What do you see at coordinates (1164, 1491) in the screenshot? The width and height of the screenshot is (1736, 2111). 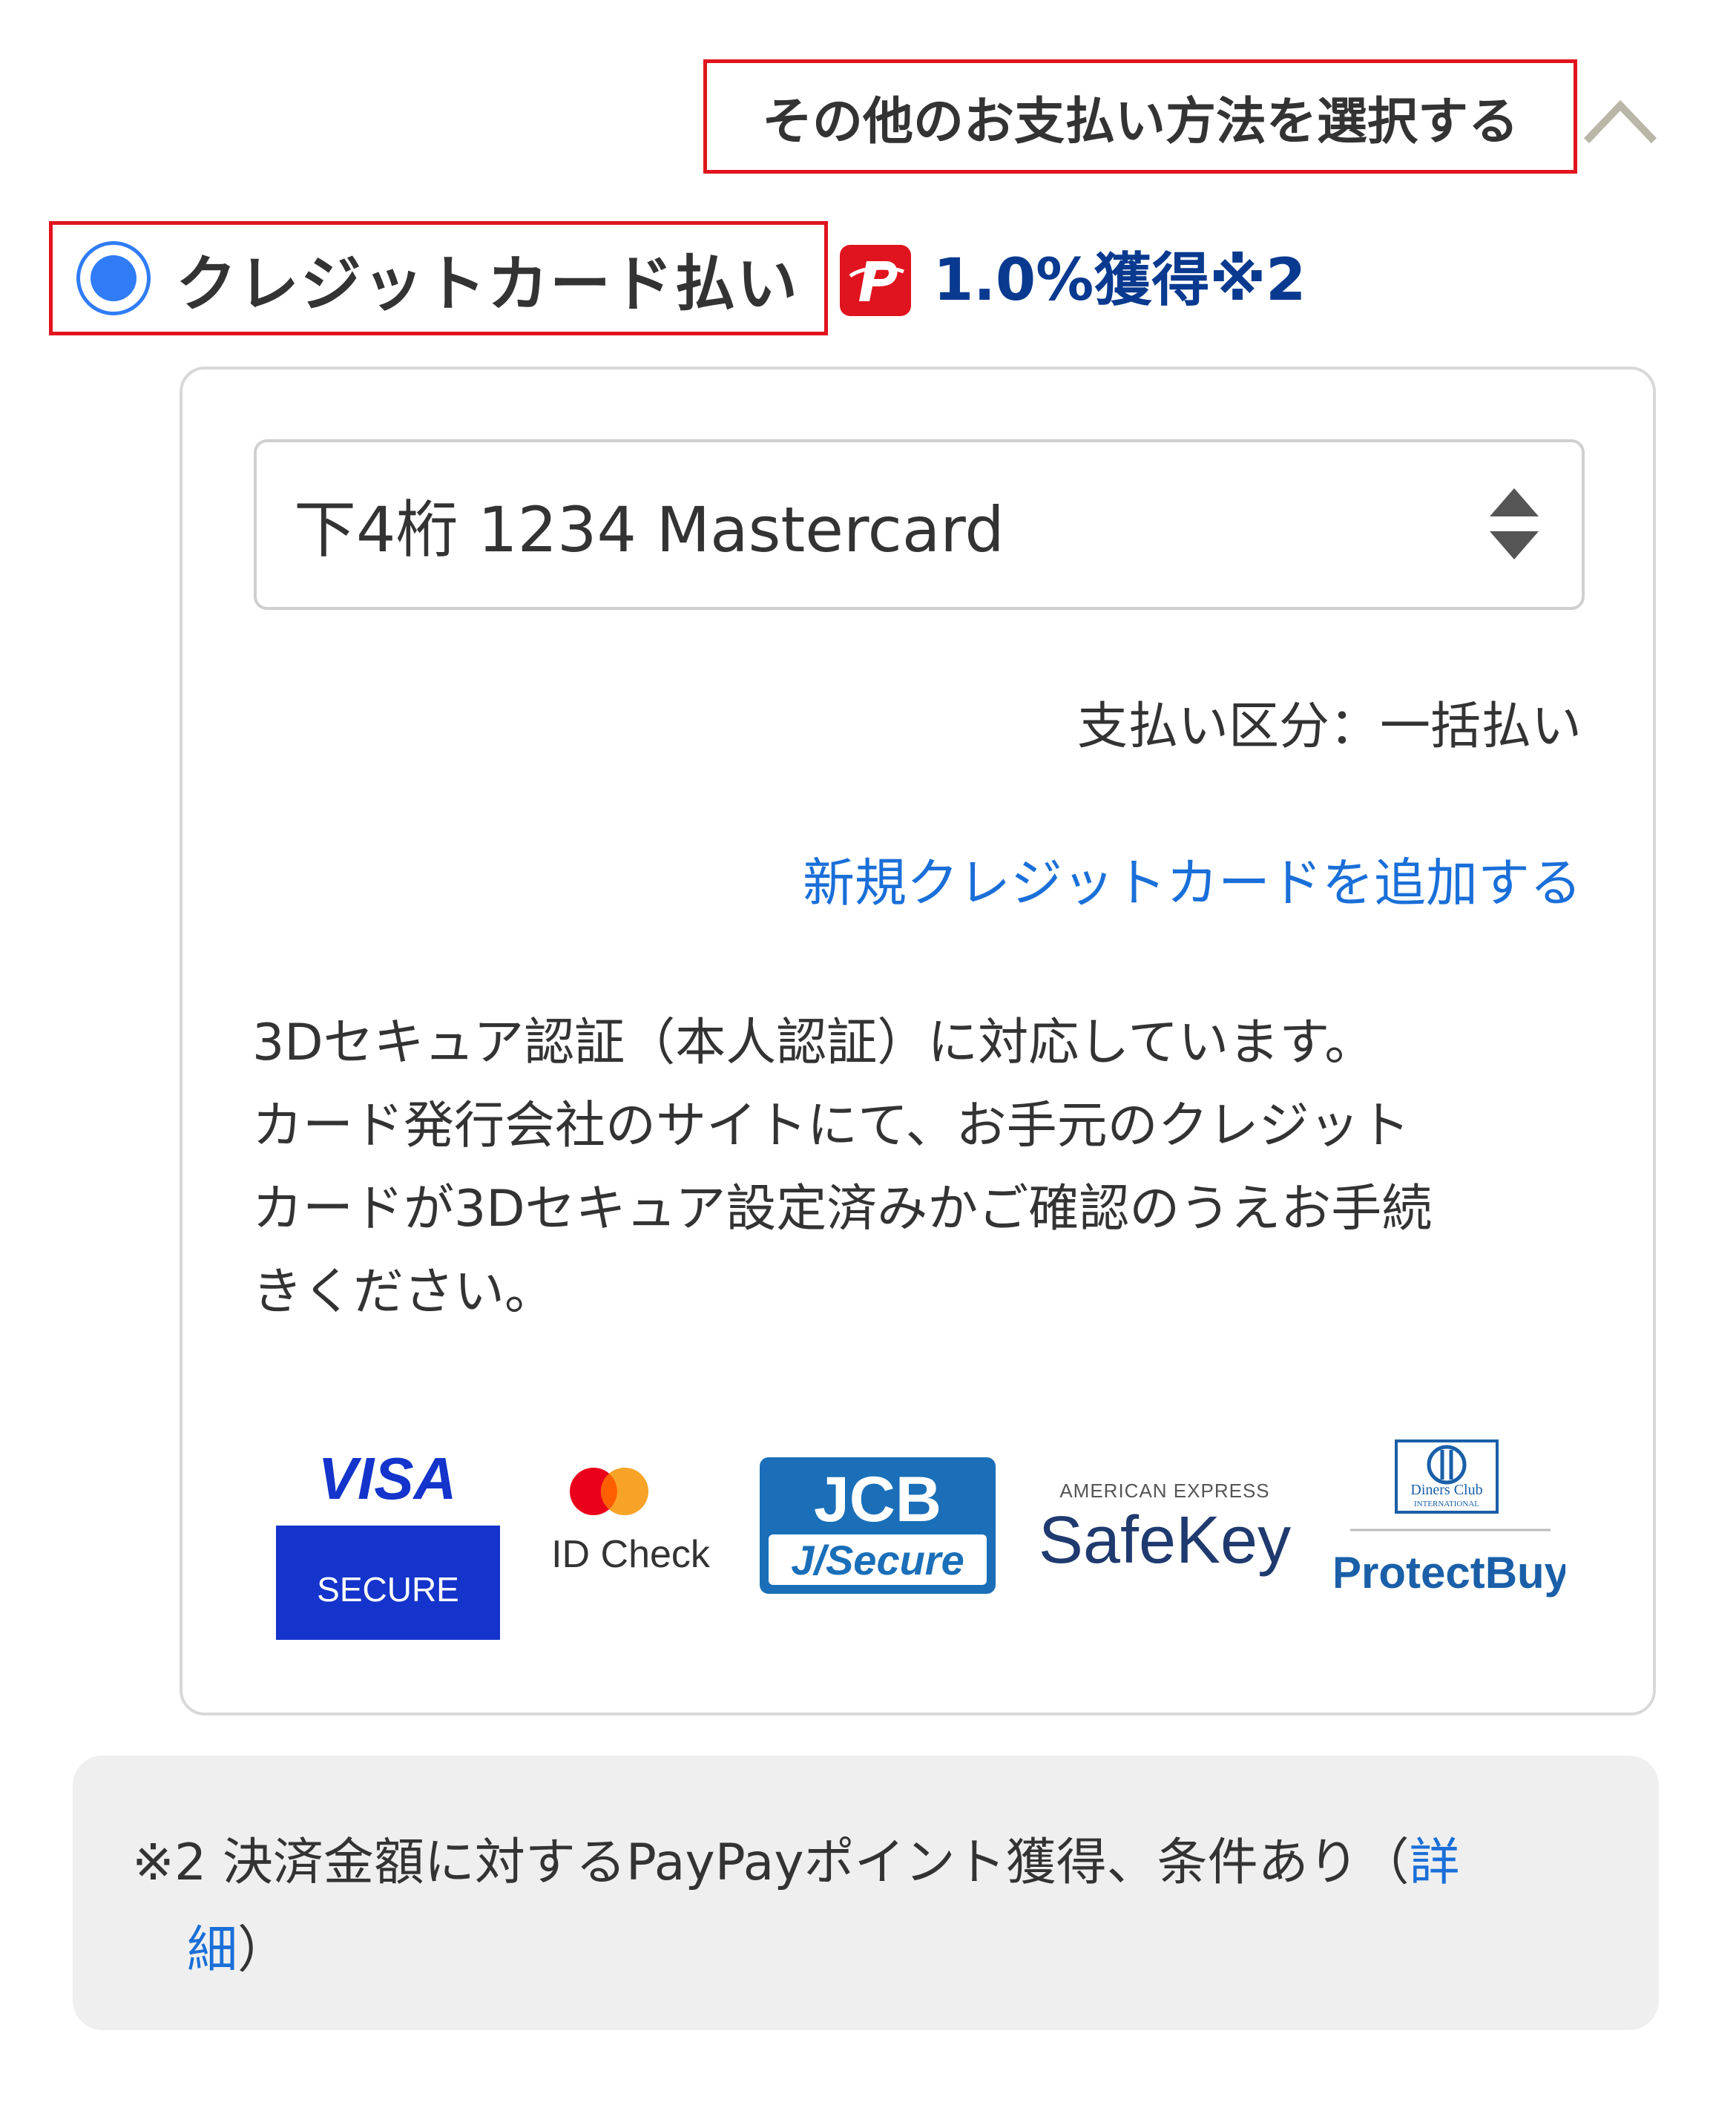 I see `svg-text: AMERICAN EXPRESS` at bounding box center [1164, 1491].